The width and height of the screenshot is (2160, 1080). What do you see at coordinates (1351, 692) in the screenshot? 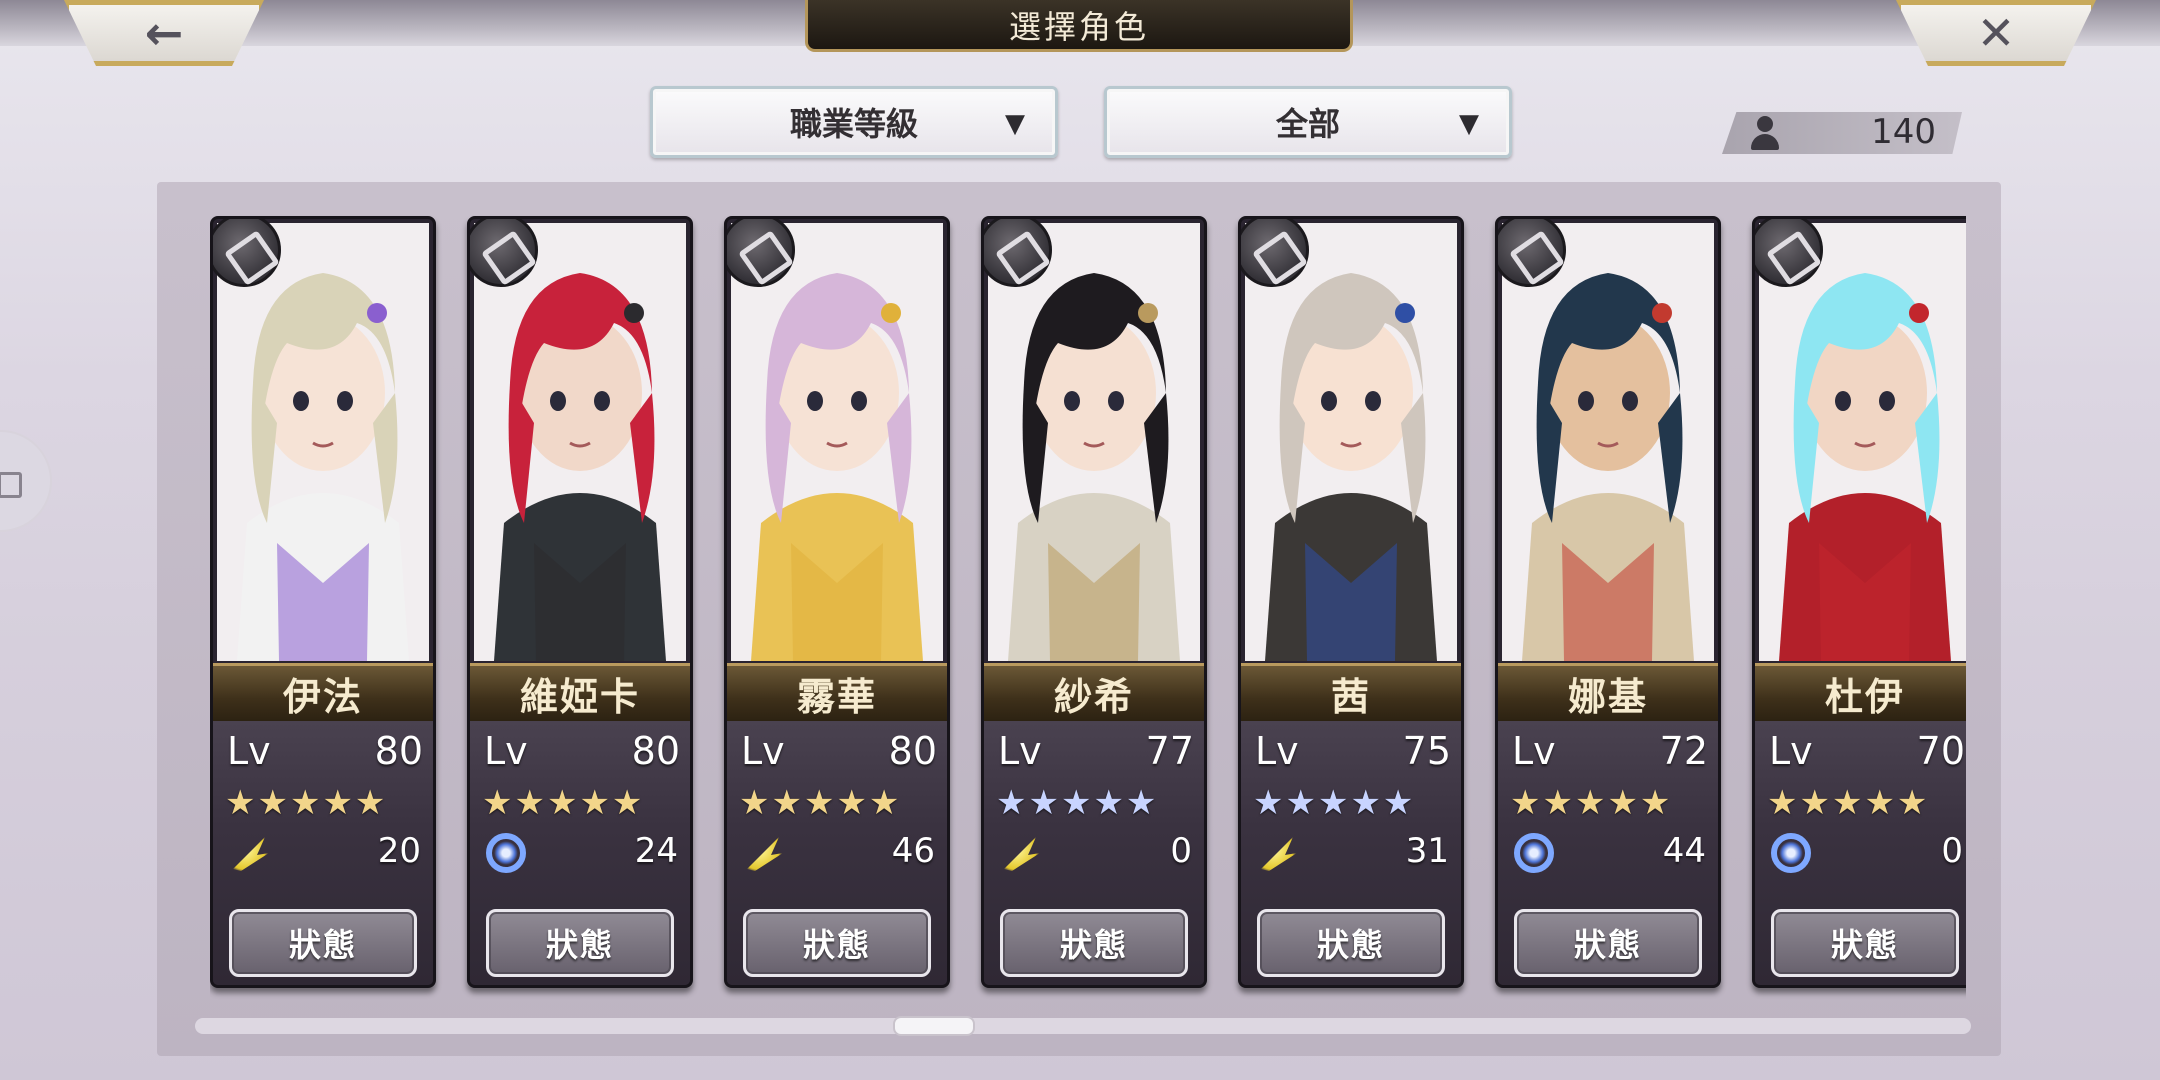
I see `character-name: 茜` at bounding box center [1351, 692].